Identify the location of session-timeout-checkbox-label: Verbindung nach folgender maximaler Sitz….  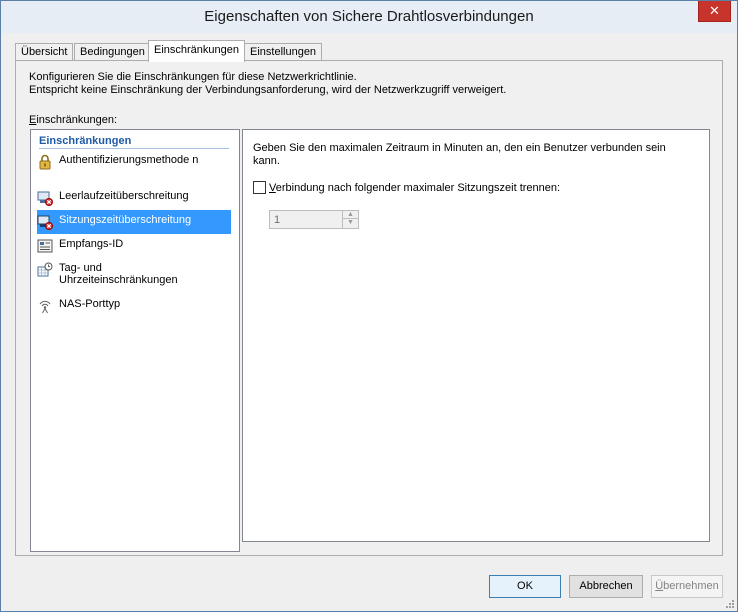
(414, 188).